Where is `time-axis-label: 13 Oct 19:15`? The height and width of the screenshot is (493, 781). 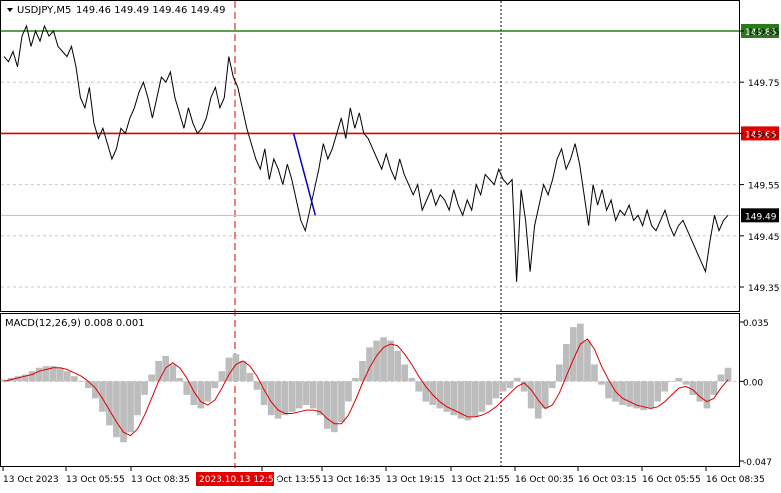 time-axis-label: 13 Oct 19:15 is located at coordinates (415, 480).